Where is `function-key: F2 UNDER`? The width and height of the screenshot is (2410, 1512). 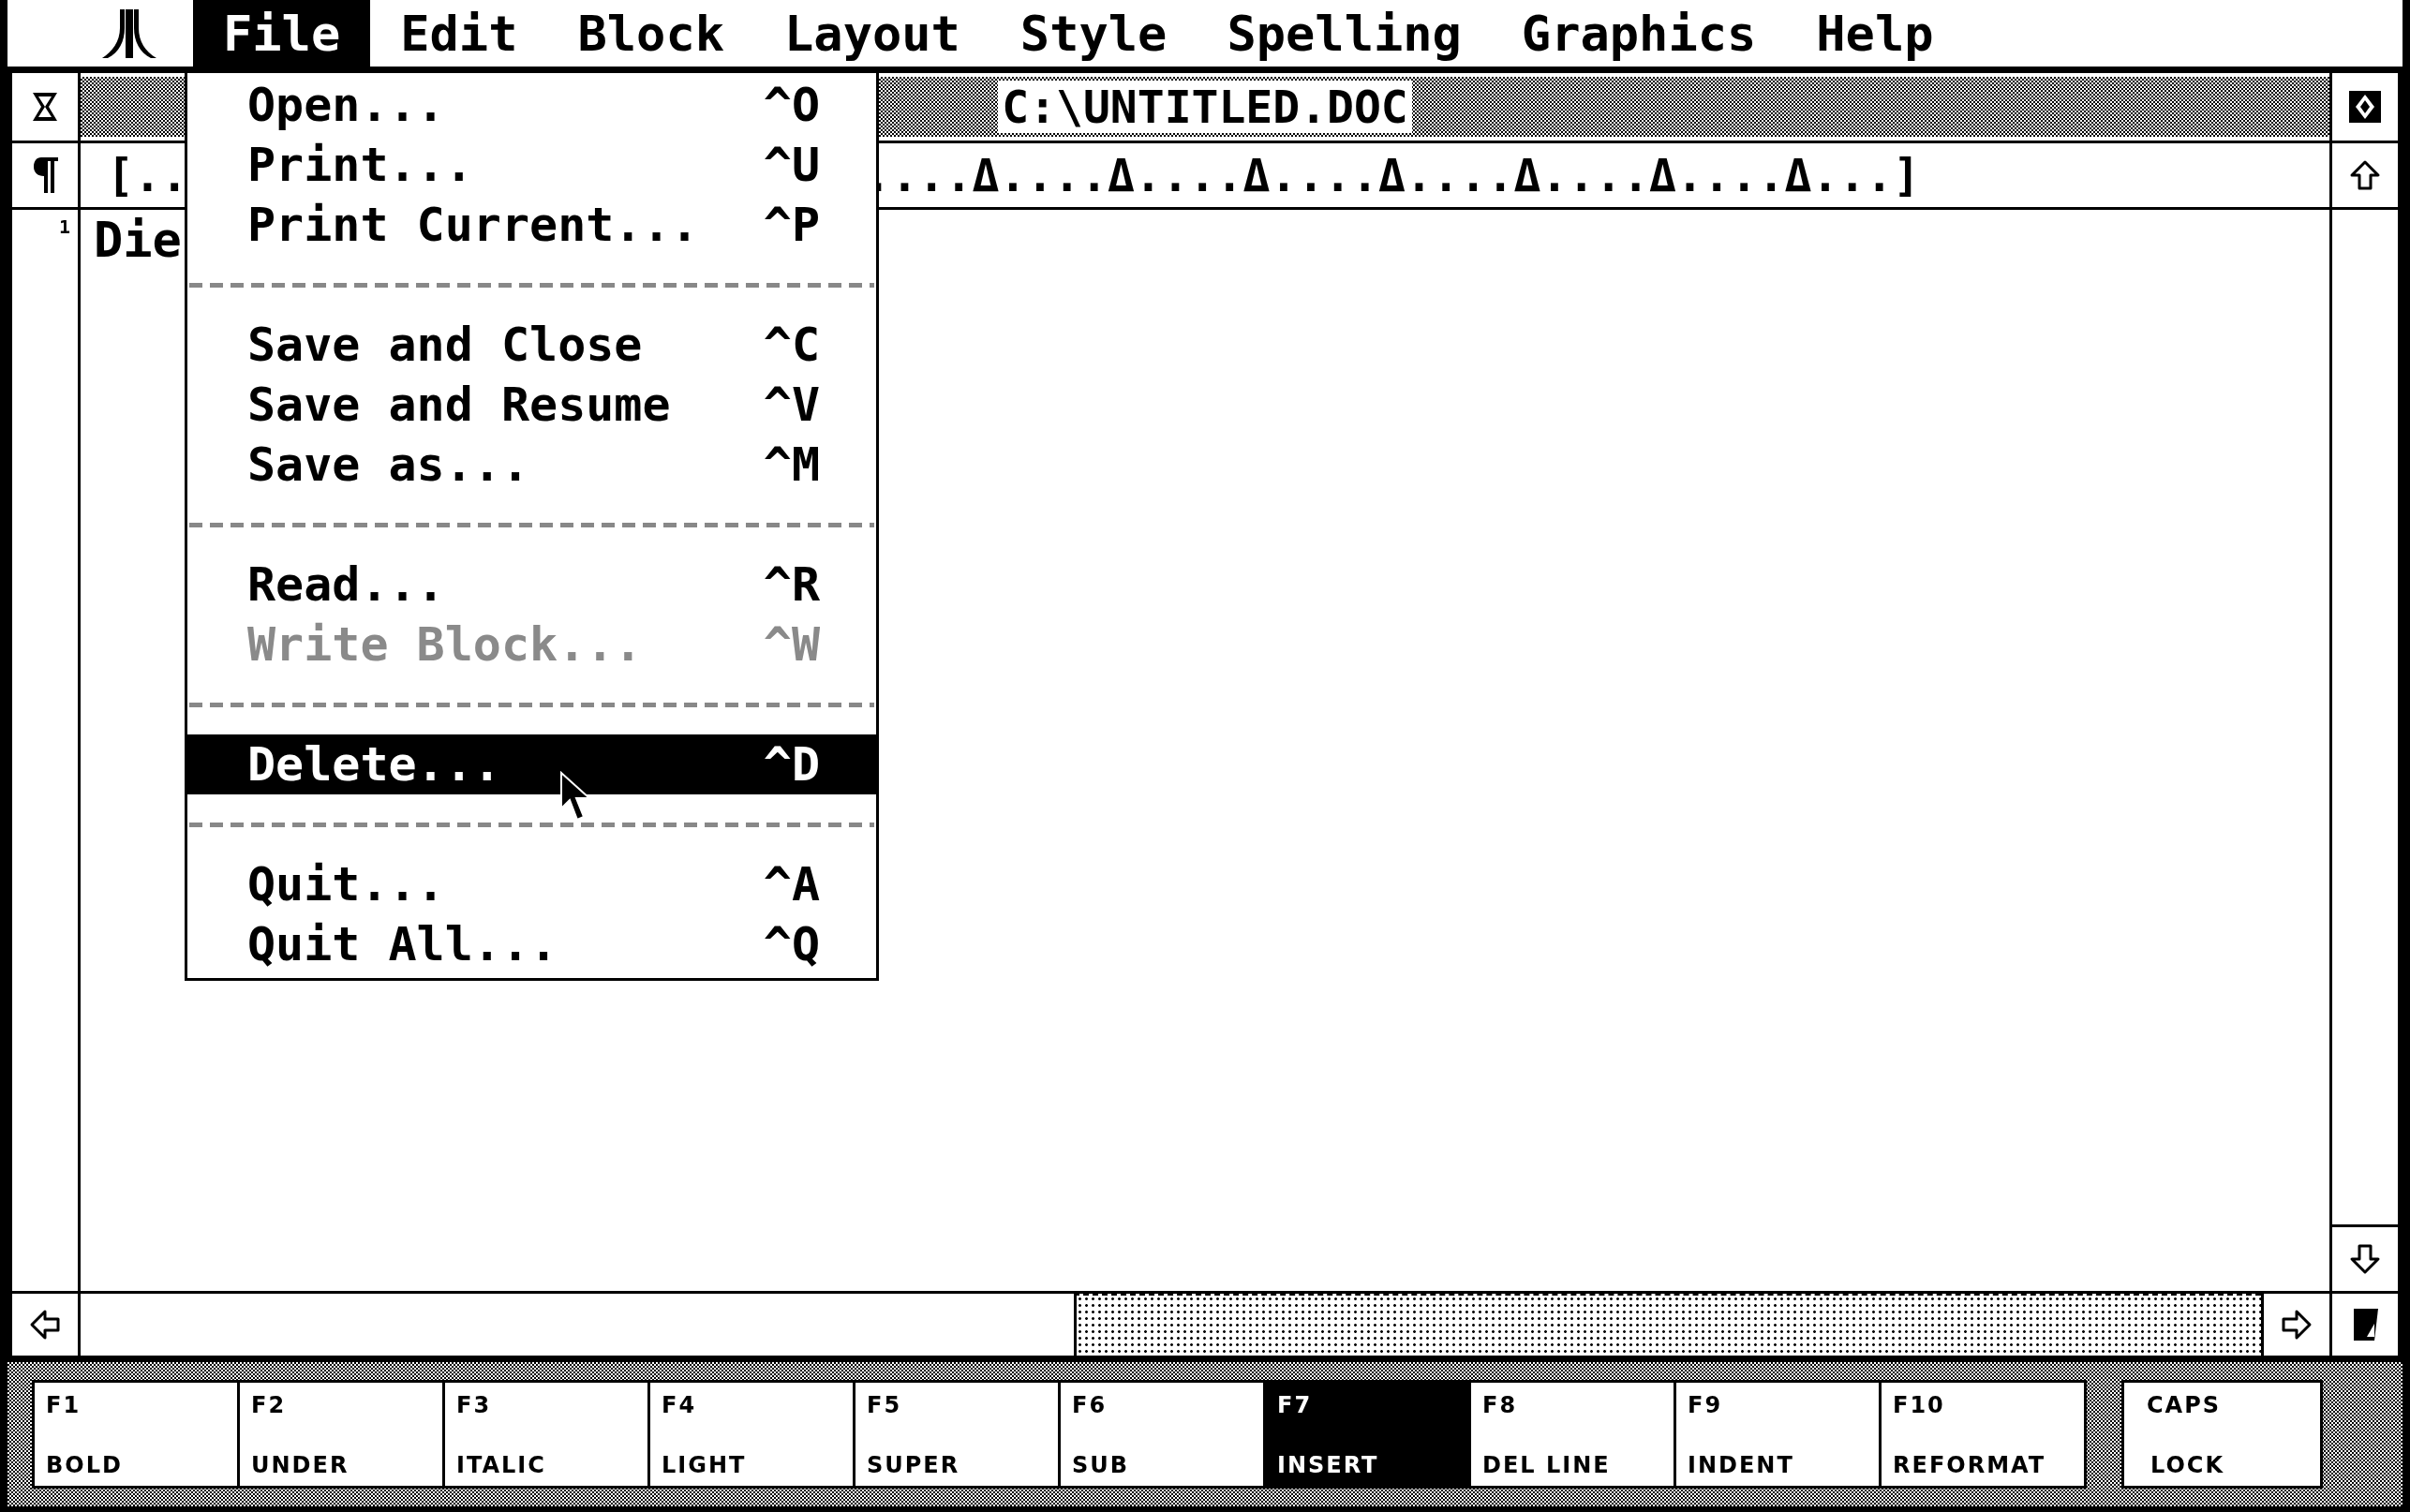
function-key: F2 UNDER is located at coordinates (341, 1434).